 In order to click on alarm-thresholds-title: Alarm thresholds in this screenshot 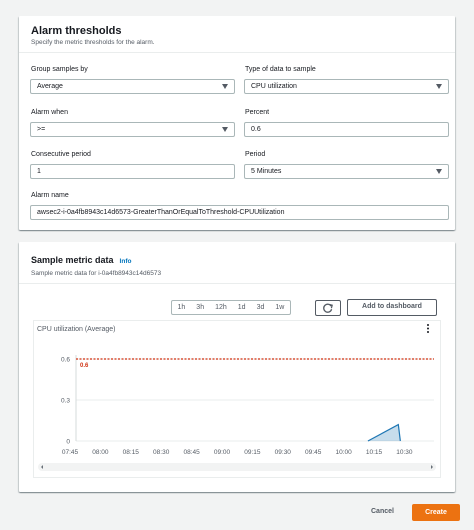, I will do `click(76, 31)`.